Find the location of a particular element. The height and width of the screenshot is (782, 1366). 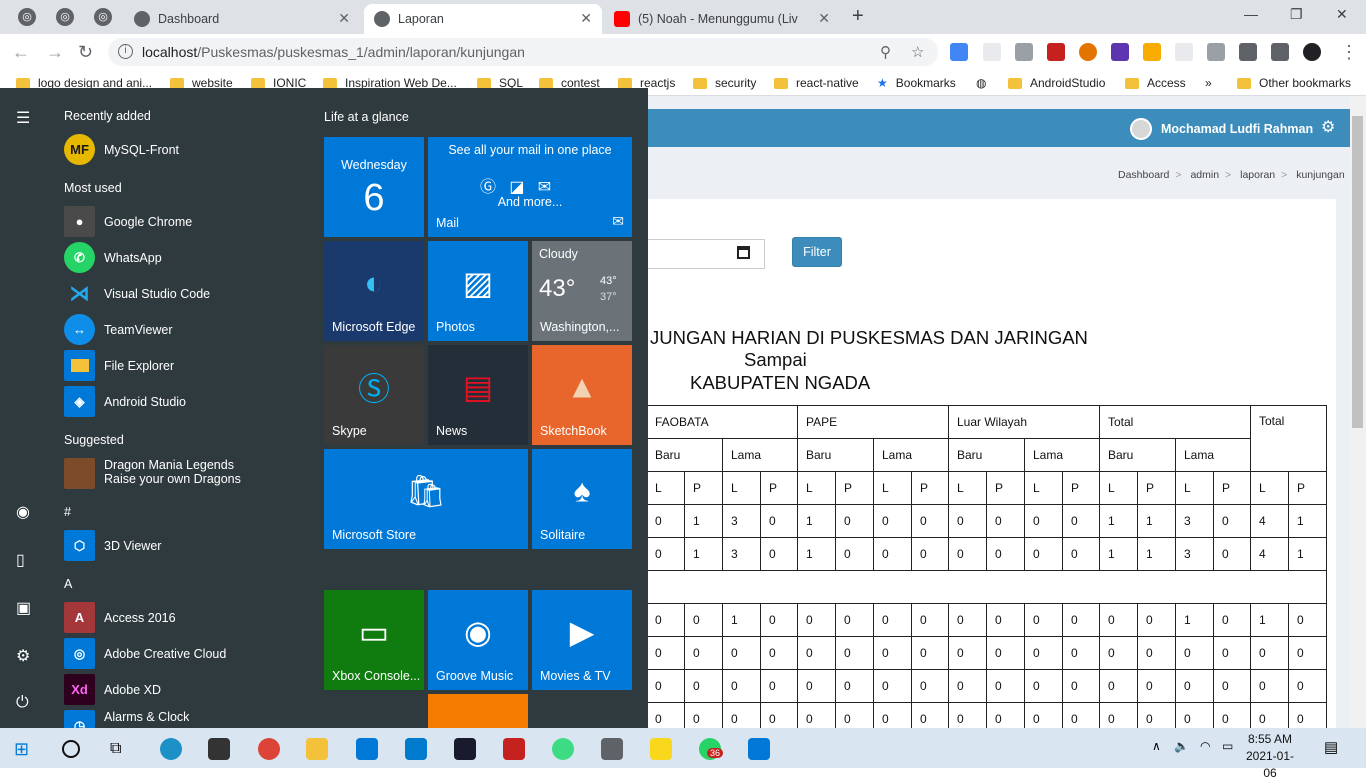

zoom-icon: ⚲ is located at coordinates (885, 52).